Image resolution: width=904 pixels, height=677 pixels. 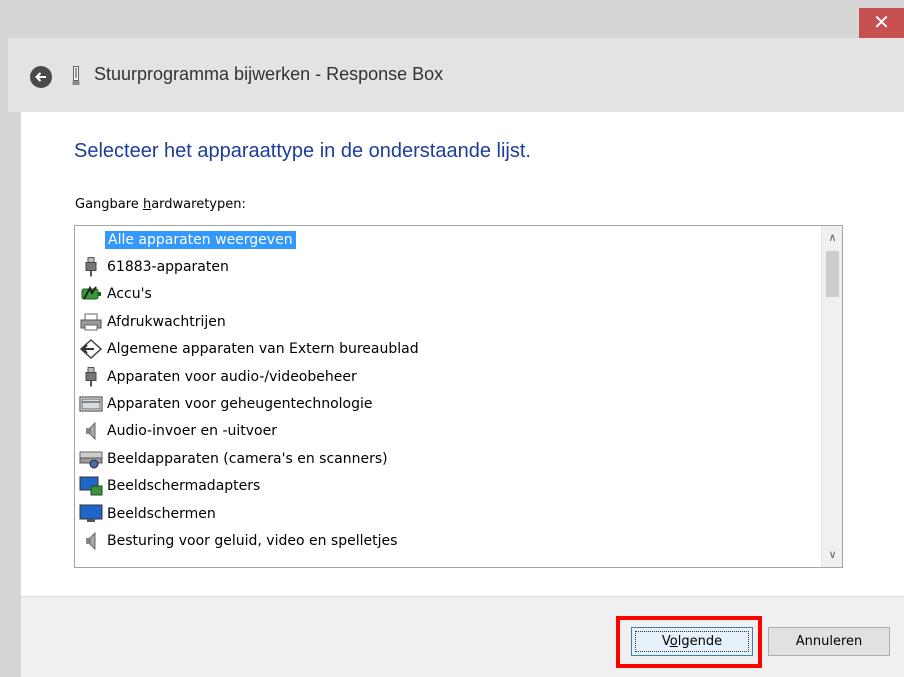 What do you see at coordinates (91, 322) in the screenshot?
I see `printer-icon` at bounding box center [91, 322].